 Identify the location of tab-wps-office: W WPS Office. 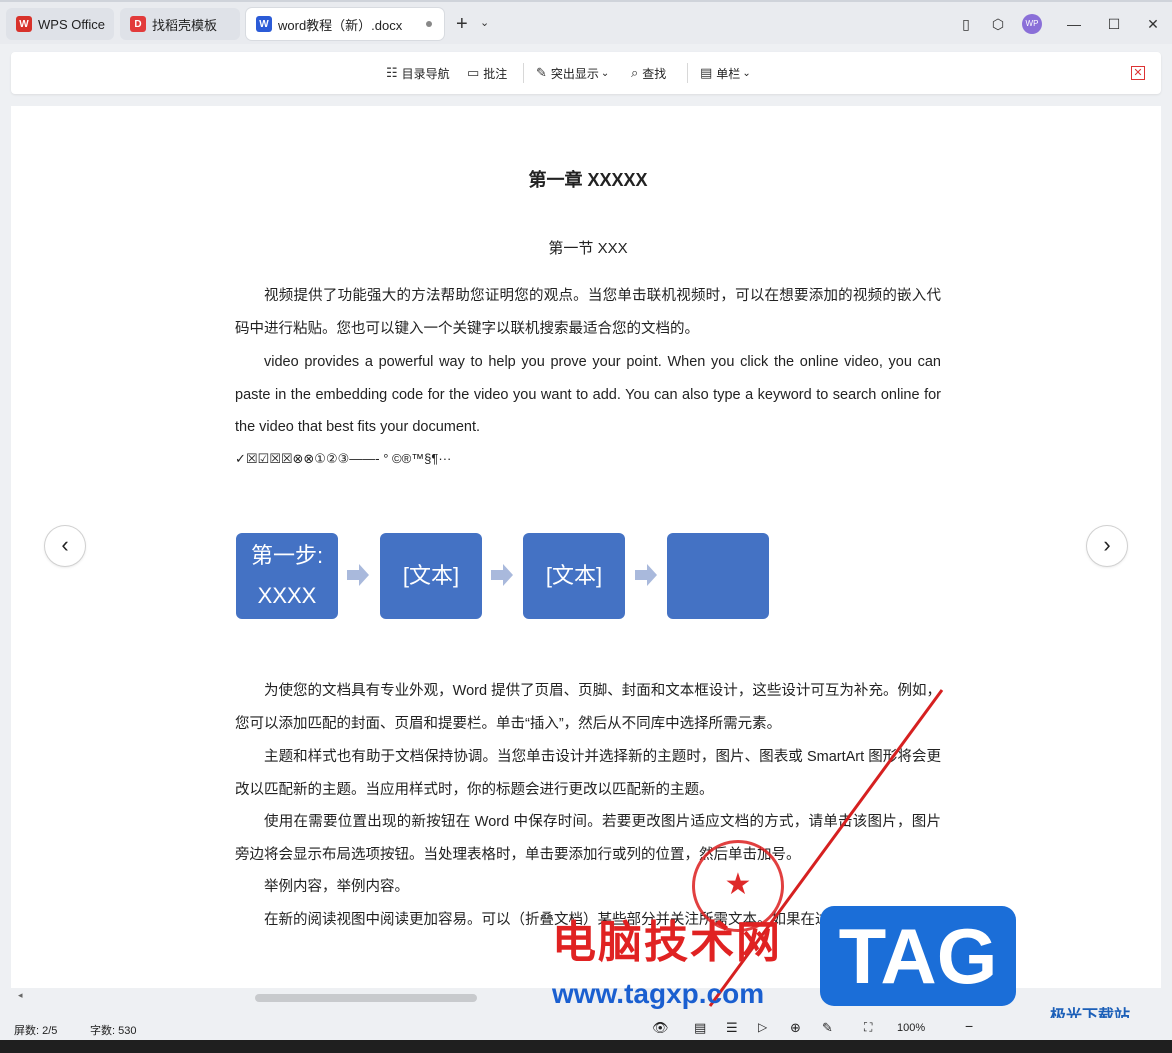
(60, 24).